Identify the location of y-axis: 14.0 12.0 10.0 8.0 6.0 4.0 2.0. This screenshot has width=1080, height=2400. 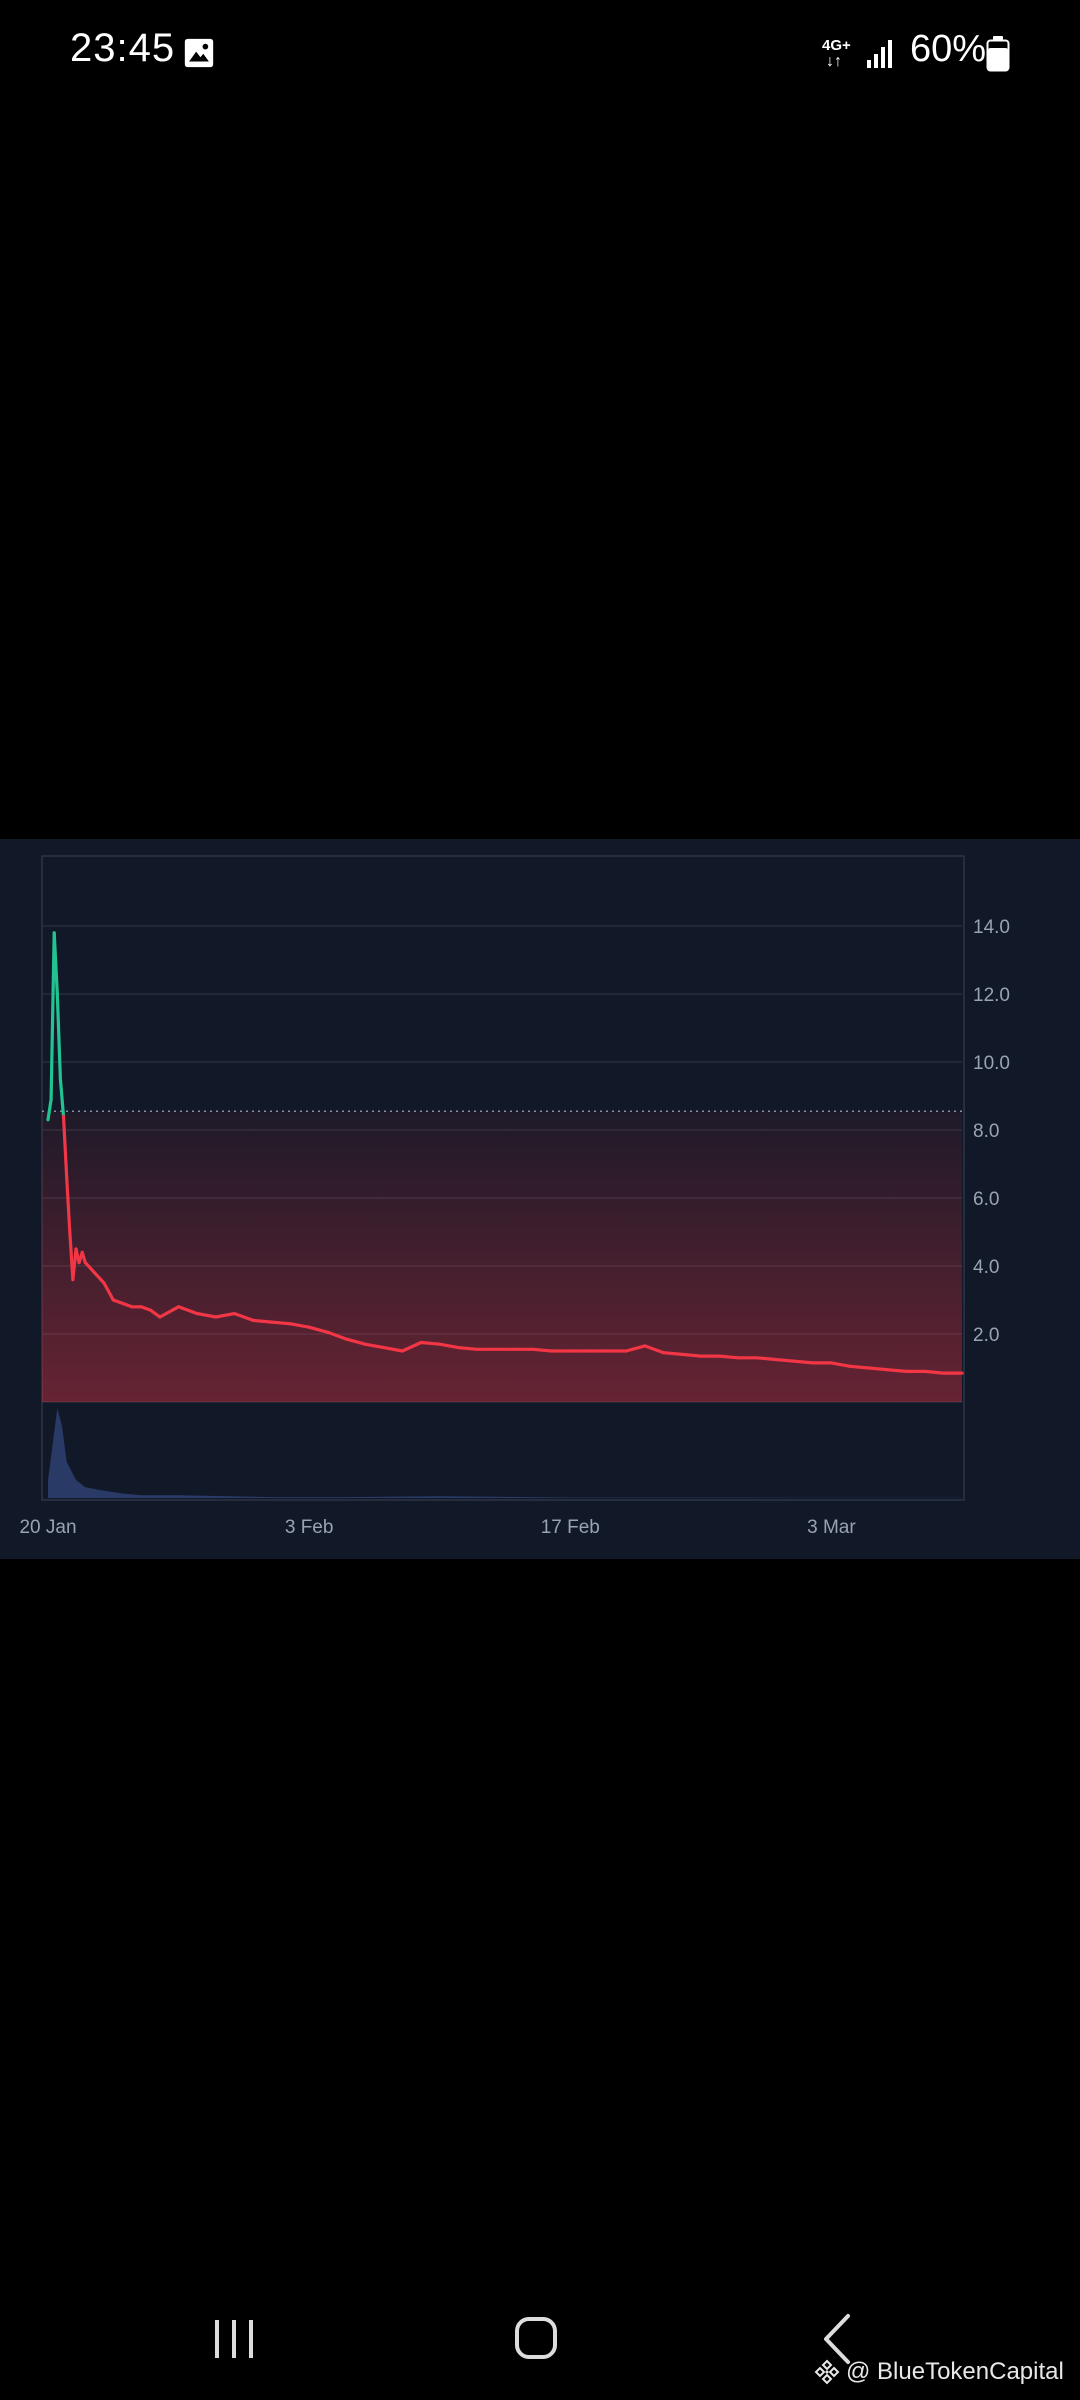
(991, 1131).